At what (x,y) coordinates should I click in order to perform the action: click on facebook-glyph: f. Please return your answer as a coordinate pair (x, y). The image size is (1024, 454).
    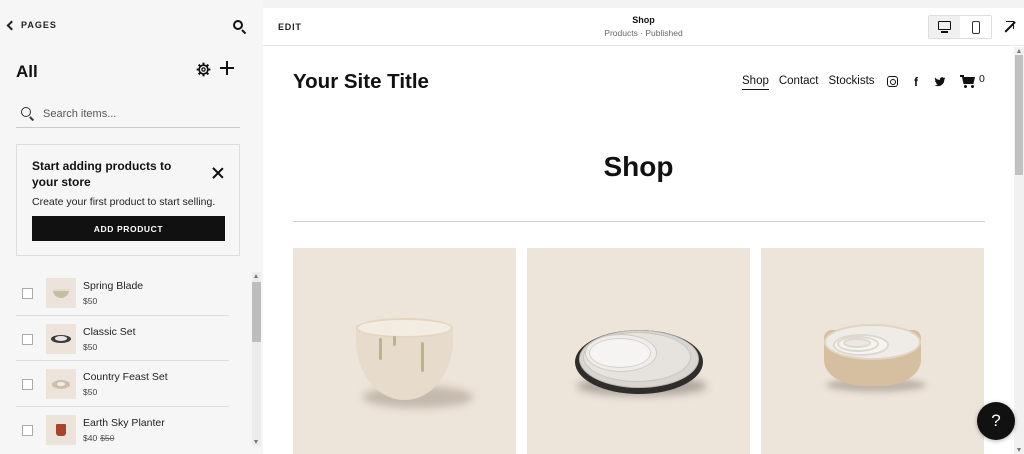
    Looking at the image, I should click on (916, 81).